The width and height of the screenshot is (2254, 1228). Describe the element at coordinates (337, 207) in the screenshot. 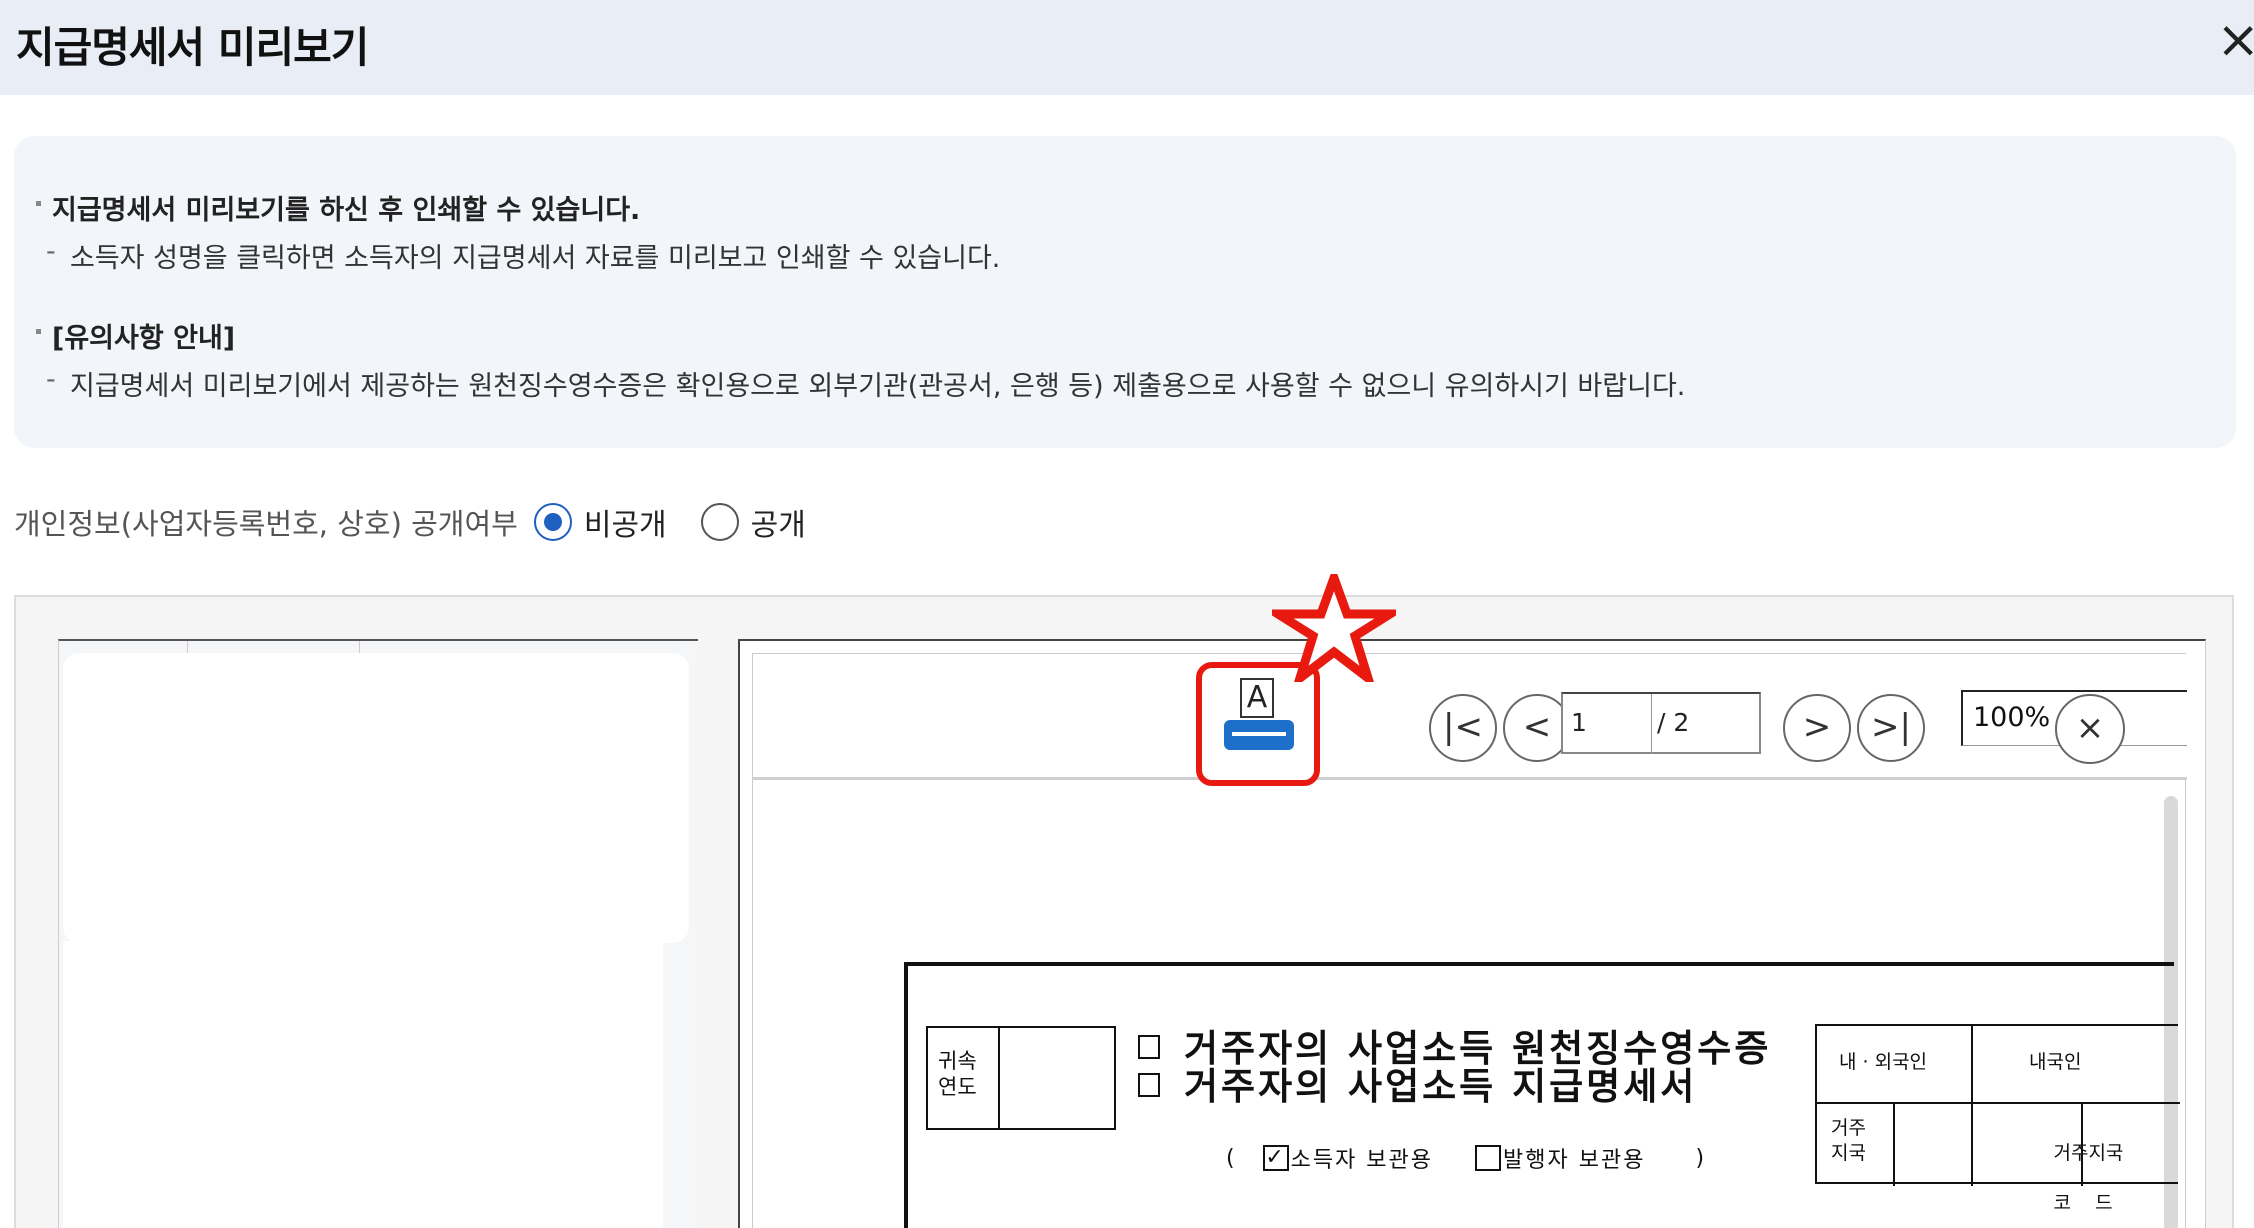

I see `notice-item-preview: 지급명세서 미리보기를 하신 후 인쇄할 수 있습니다.` at that location.